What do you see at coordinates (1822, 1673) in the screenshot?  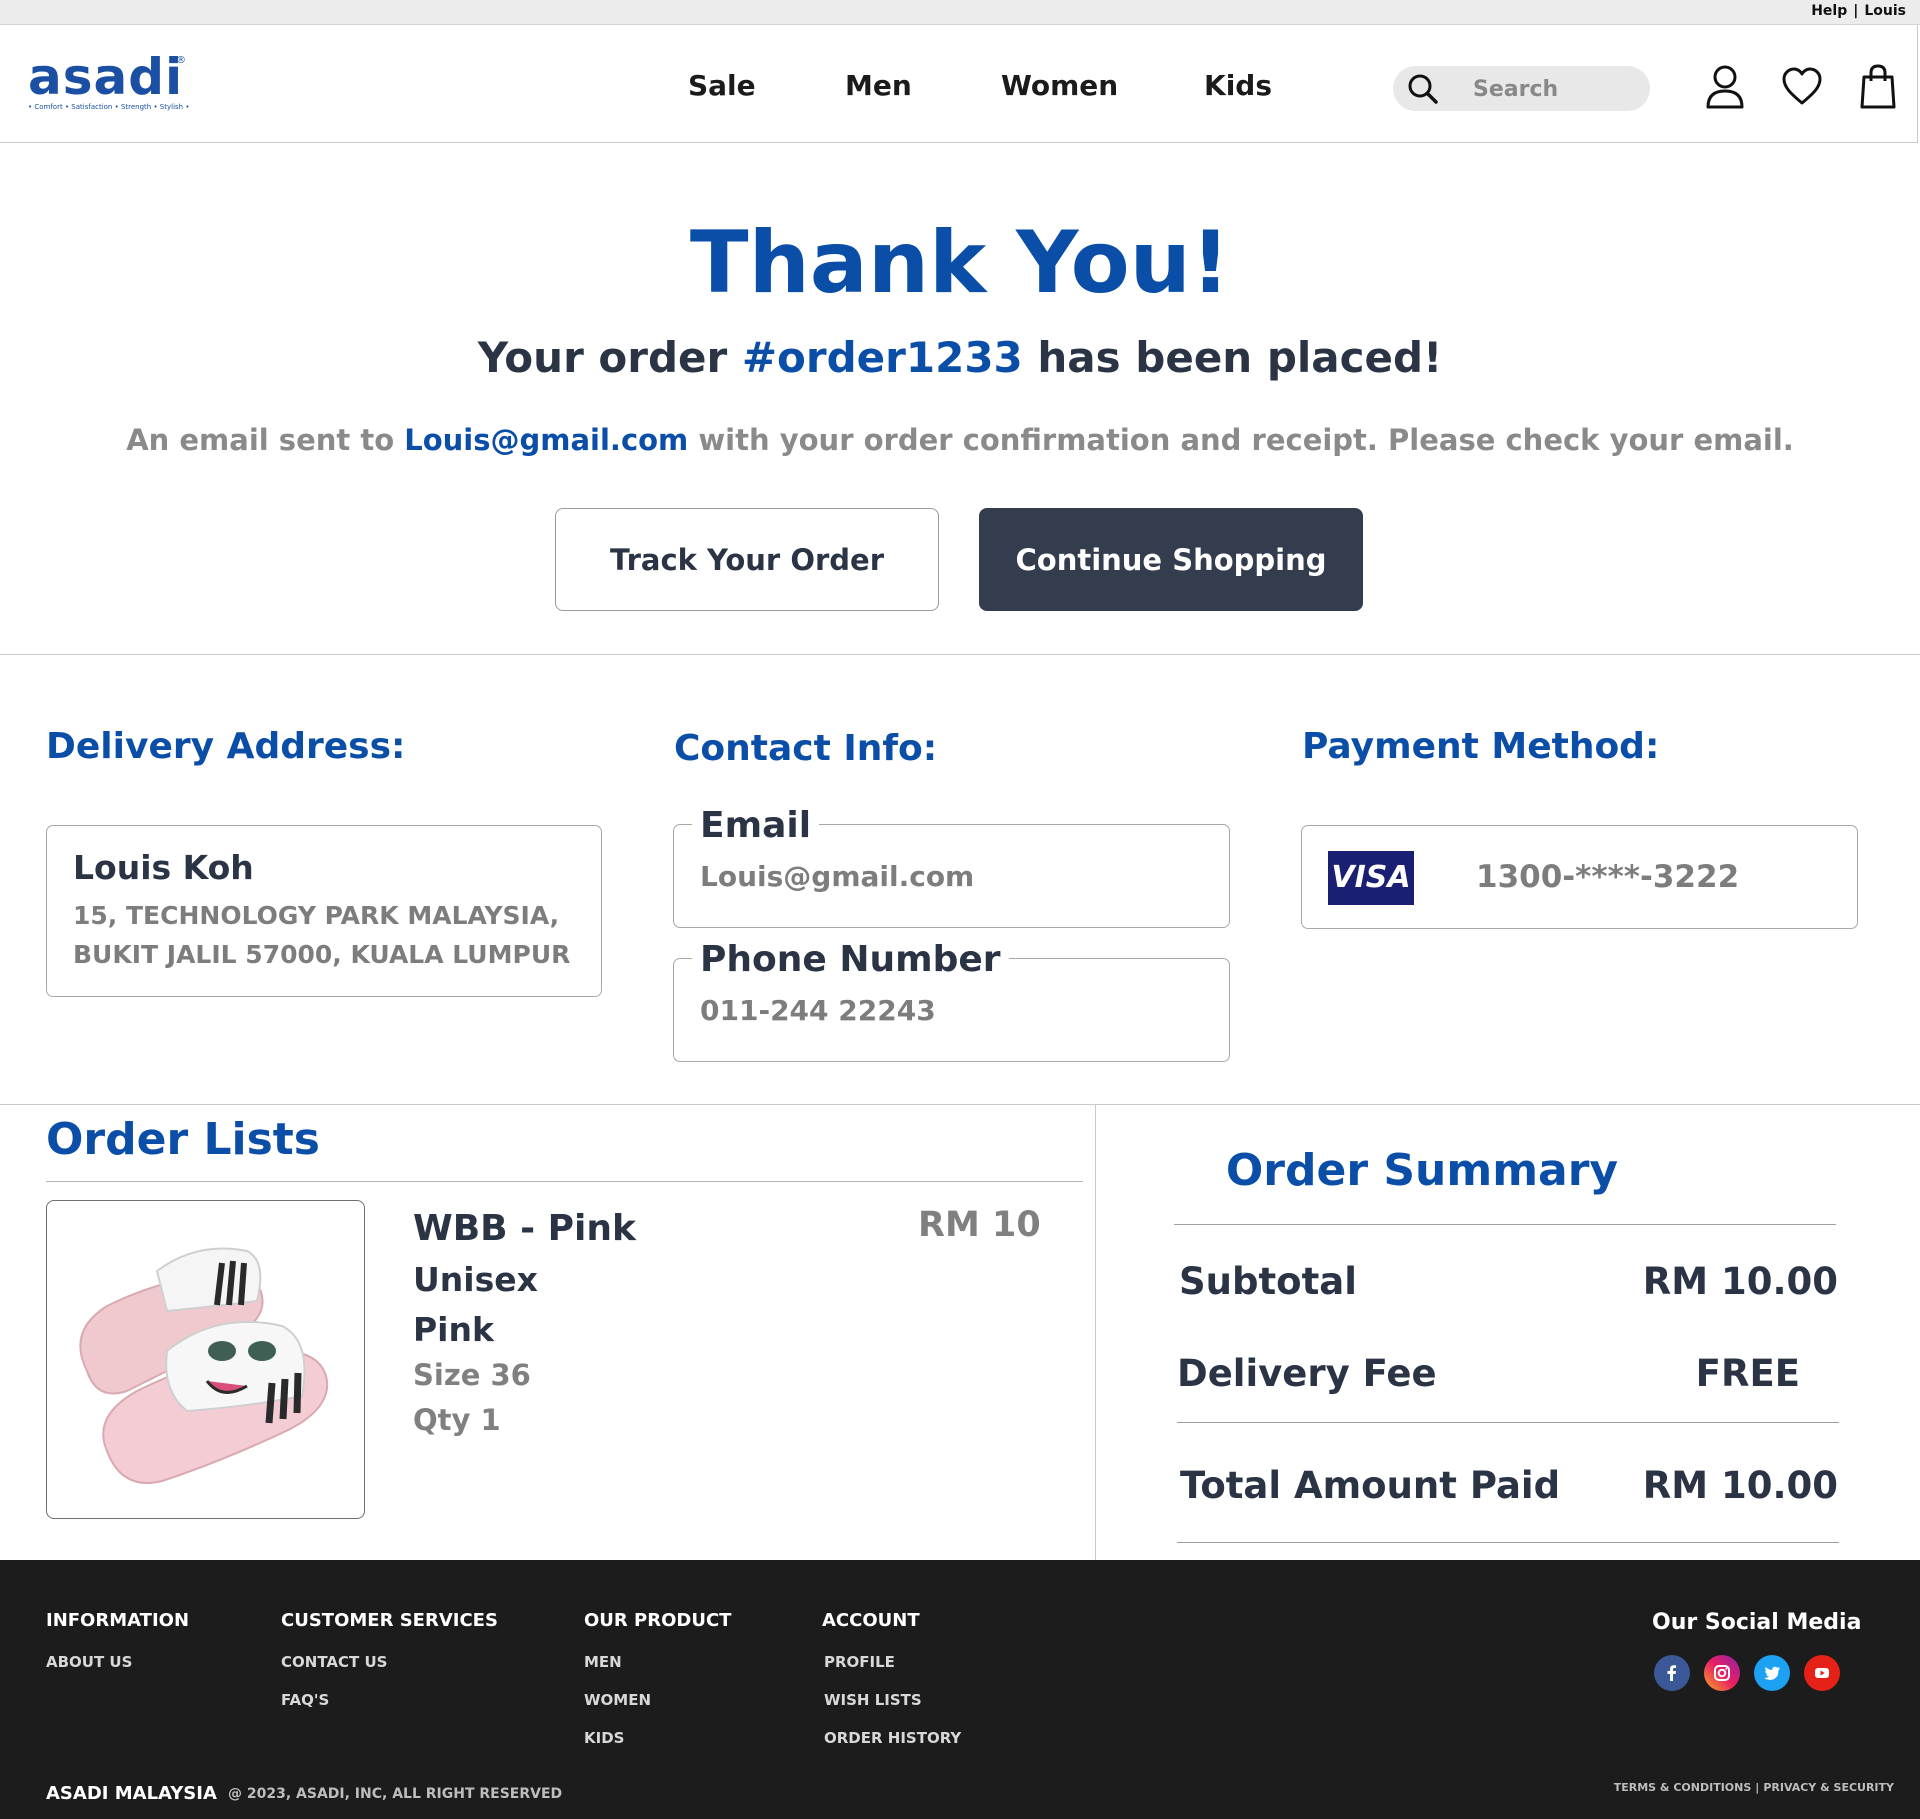 I see `youtube-icon` at bounding box center [1822, 1673].